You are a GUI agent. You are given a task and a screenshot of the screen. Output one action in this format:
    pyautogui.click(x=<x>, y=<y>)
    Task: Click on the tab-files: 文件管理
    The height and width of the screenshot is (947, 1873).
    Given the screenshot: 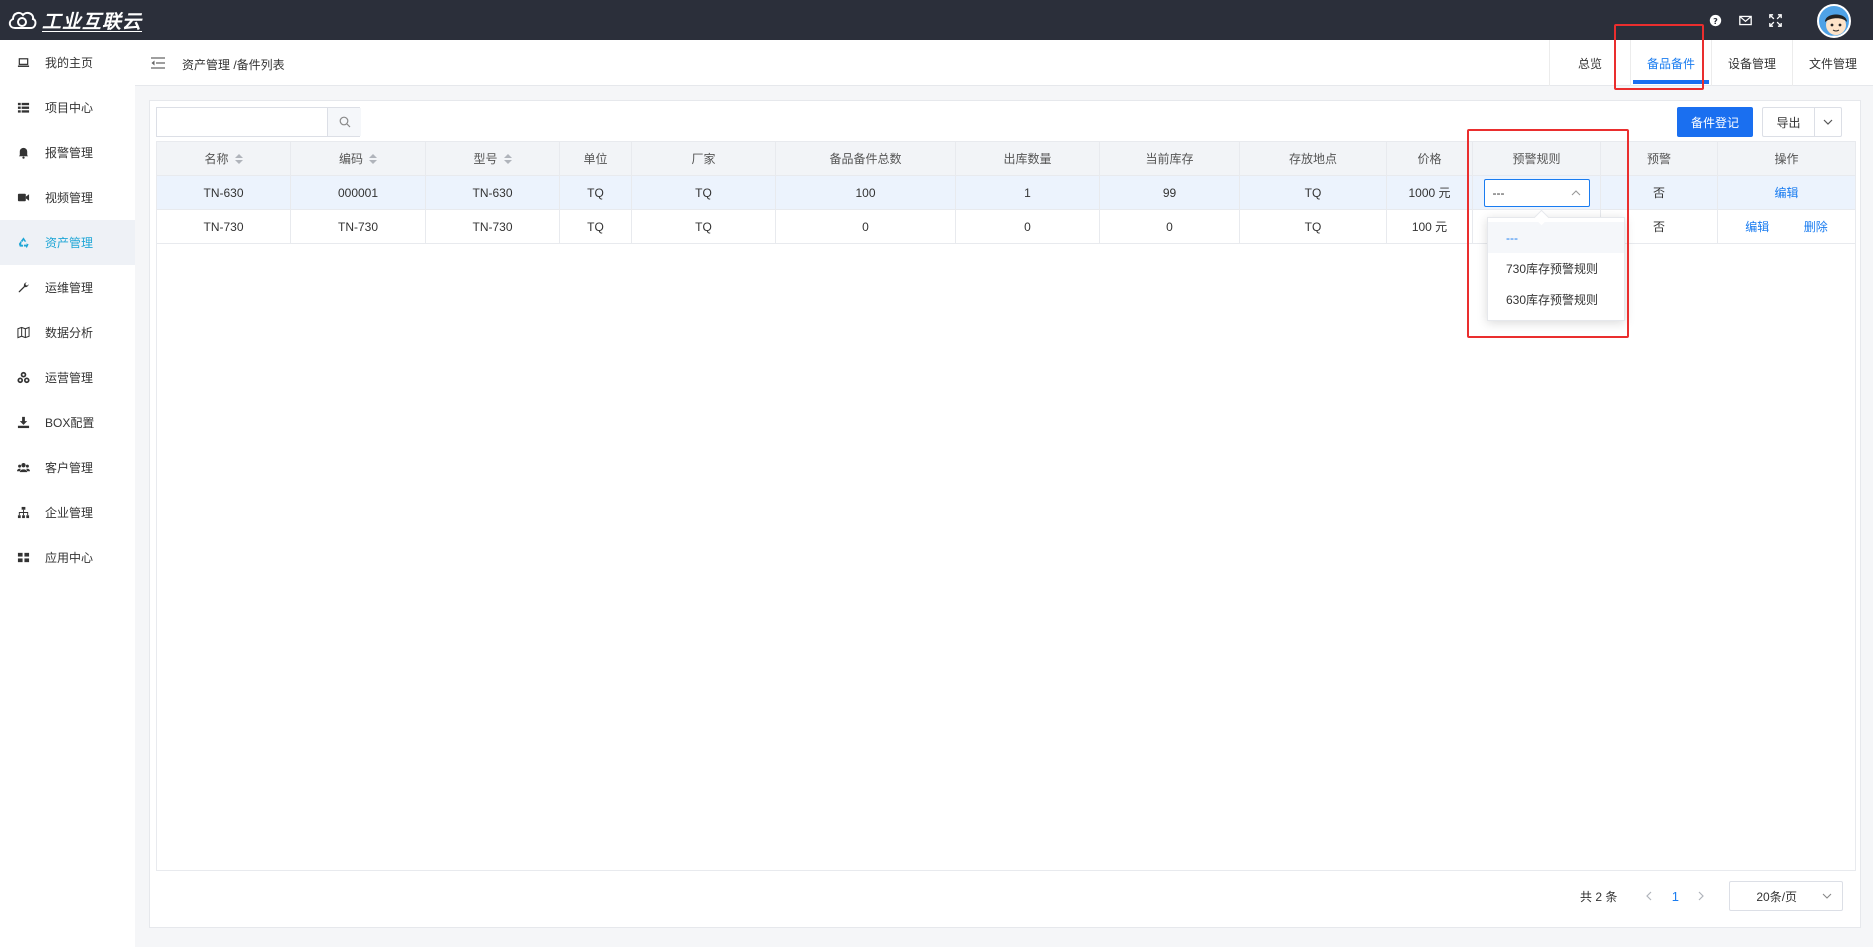 What is the action you would take?
    pyautogui.click(x=1832, y=63)
    